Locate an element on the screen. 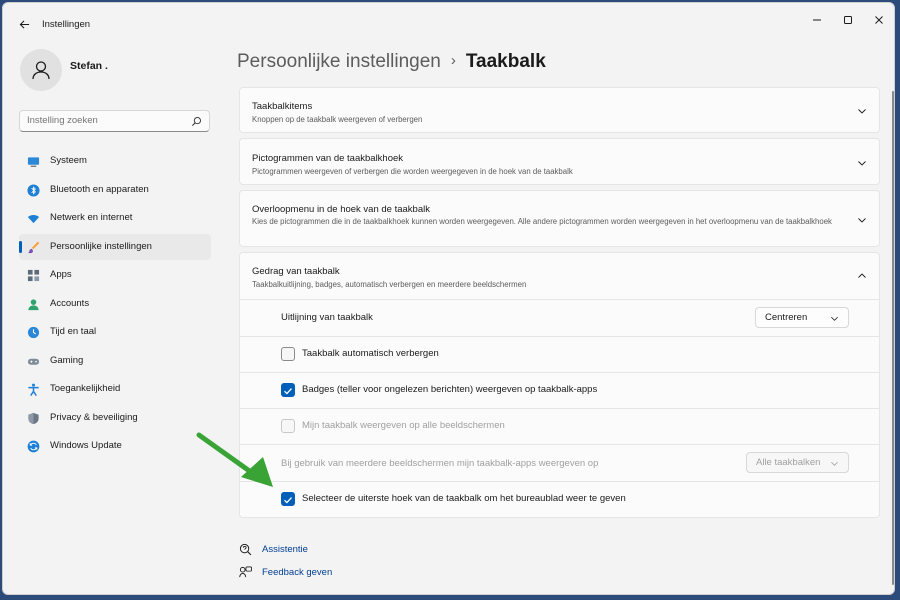 This screenshot has height=600, width=900. alignment-value: Centreren is located at coordinates (786, 317).